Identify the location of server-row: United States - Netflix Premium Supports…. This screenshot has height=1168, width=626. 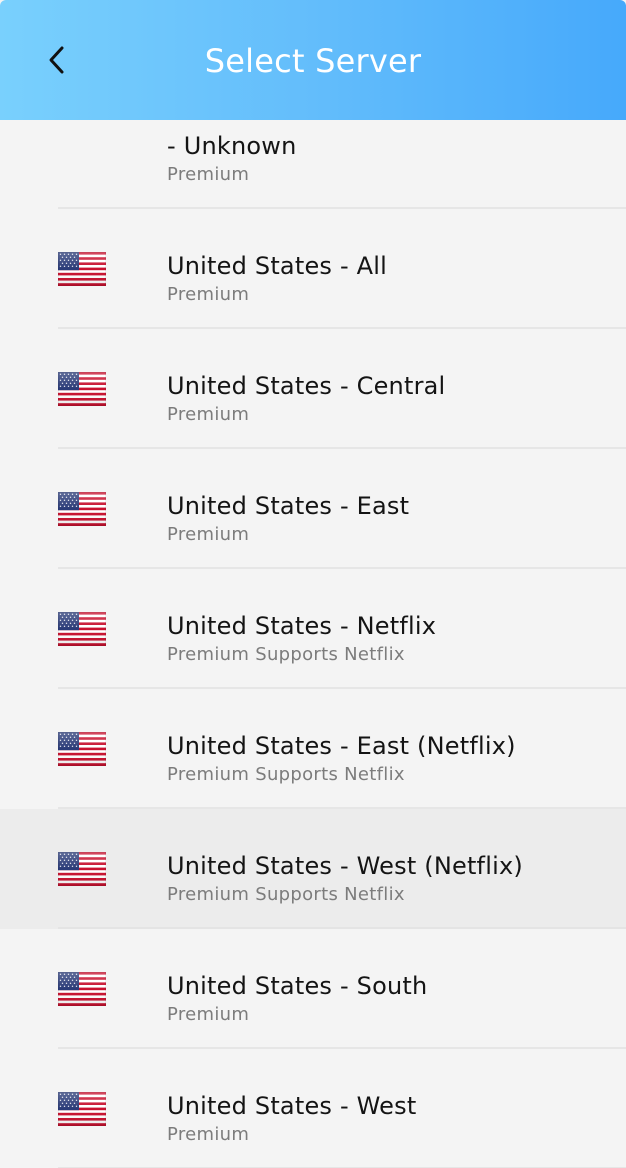
(313, 629).